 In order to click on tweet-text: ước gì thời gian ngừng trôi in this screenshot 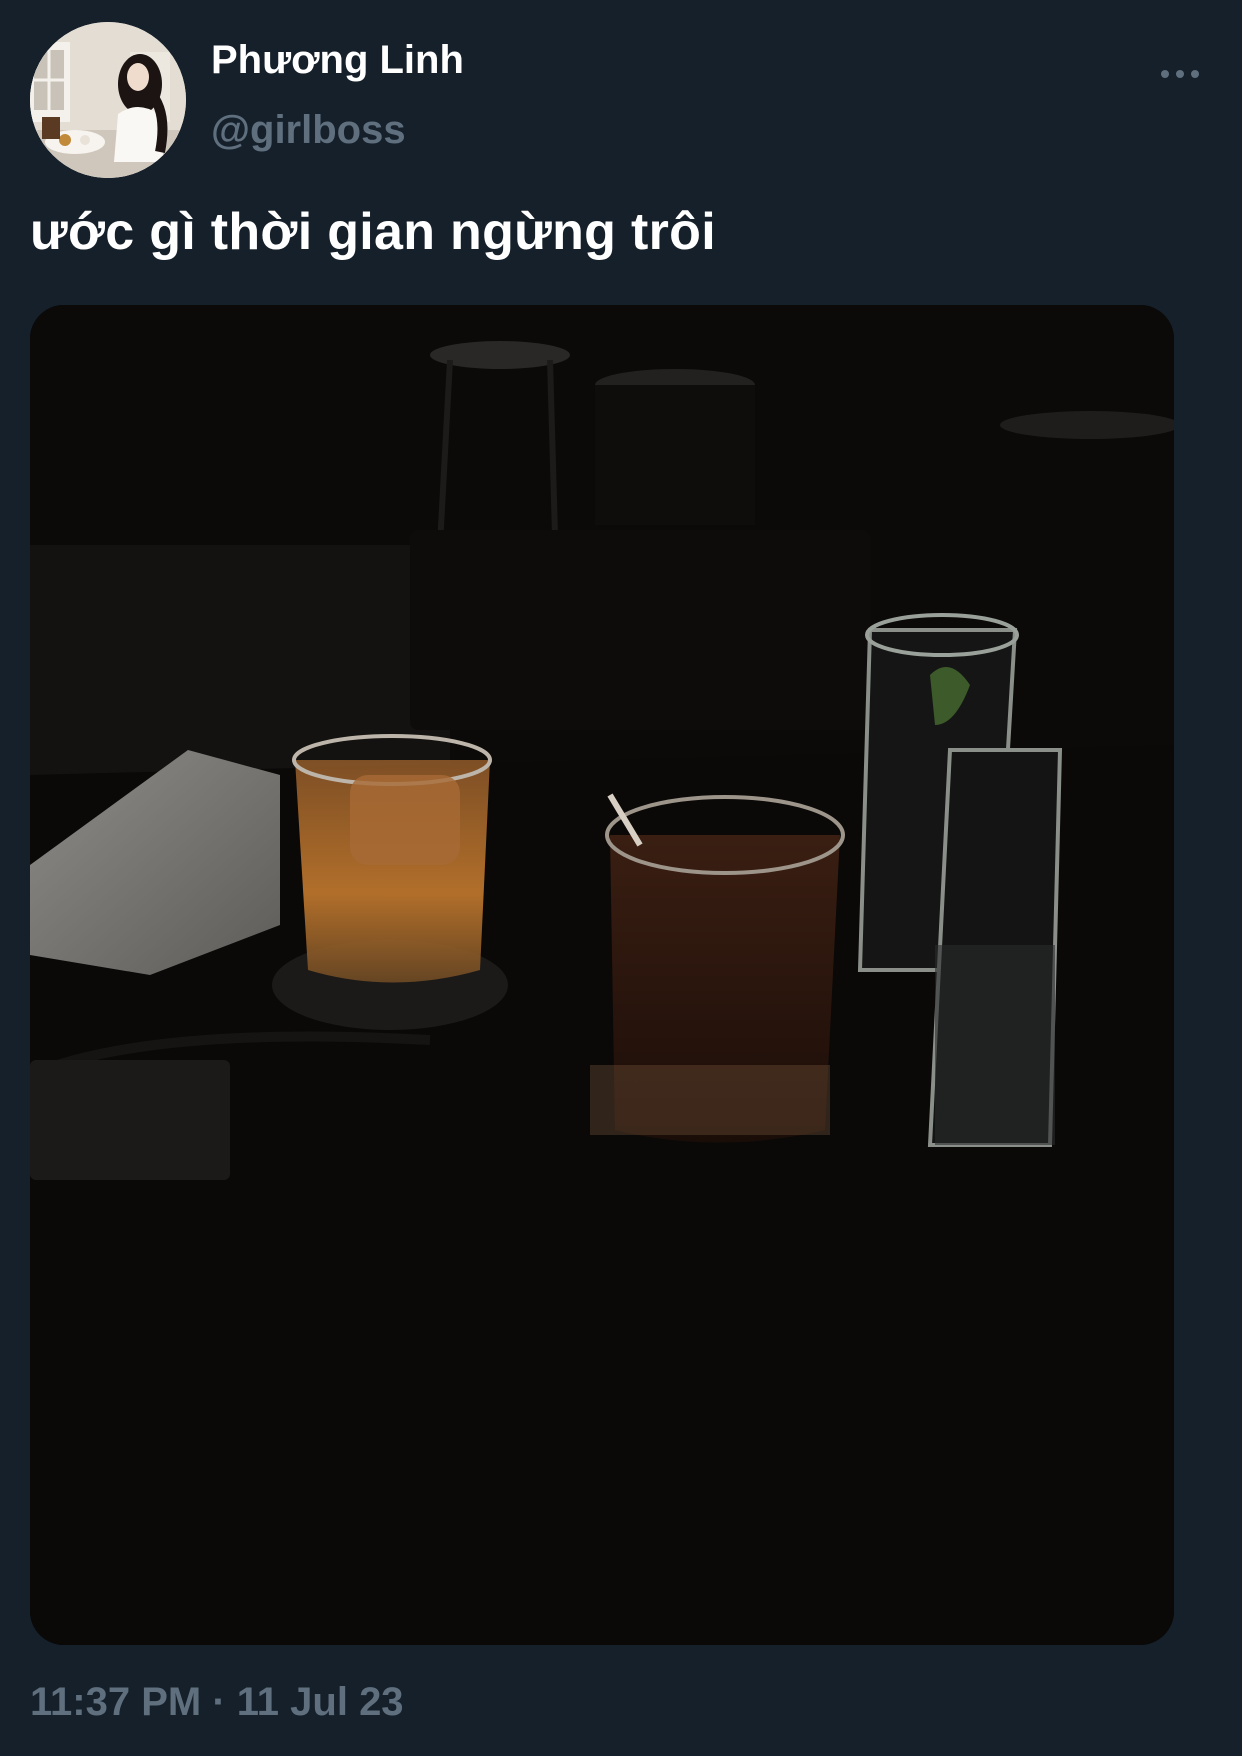, I will do `click(373, 232)`.